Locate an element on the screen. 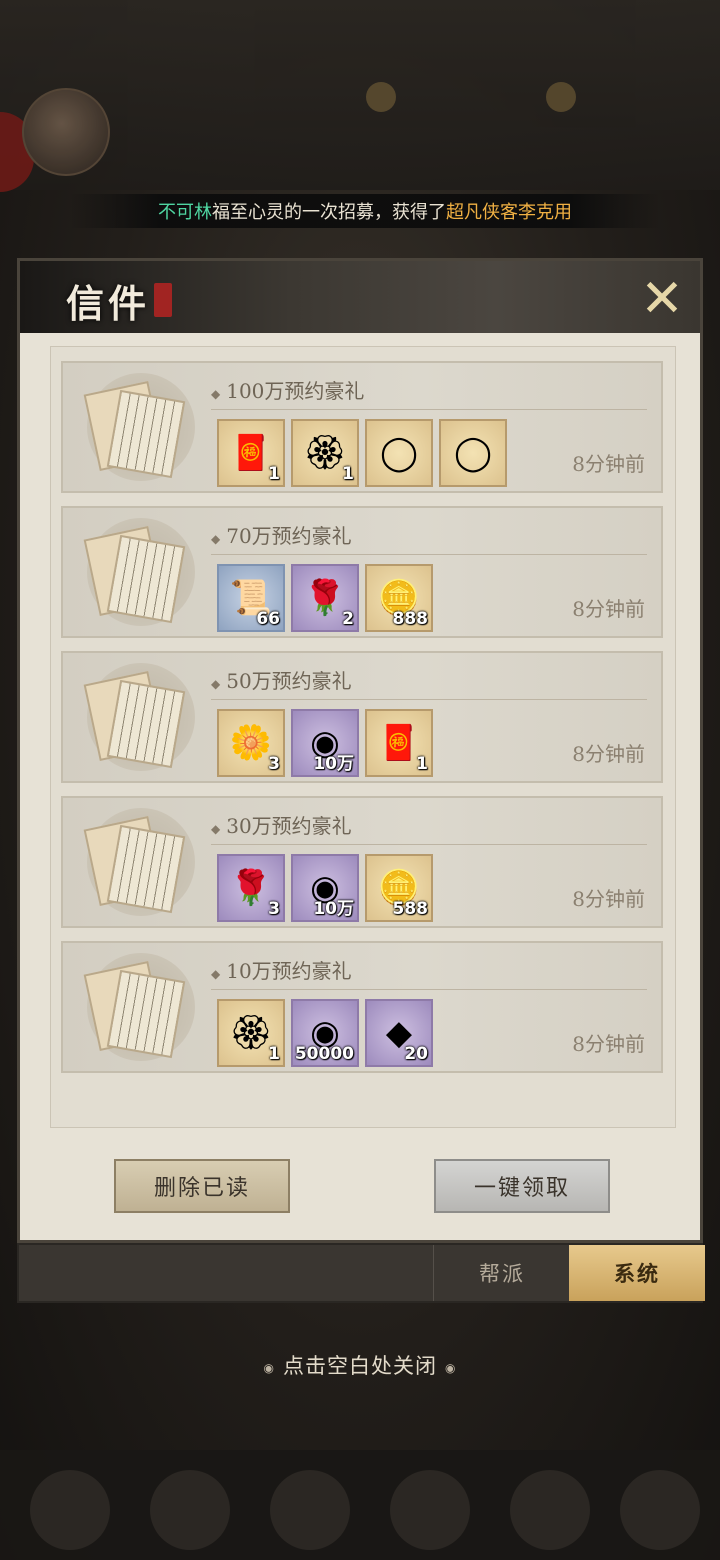 This screenshot has width=720, height=1560. coin-icon is located at coordinates (381, 97).